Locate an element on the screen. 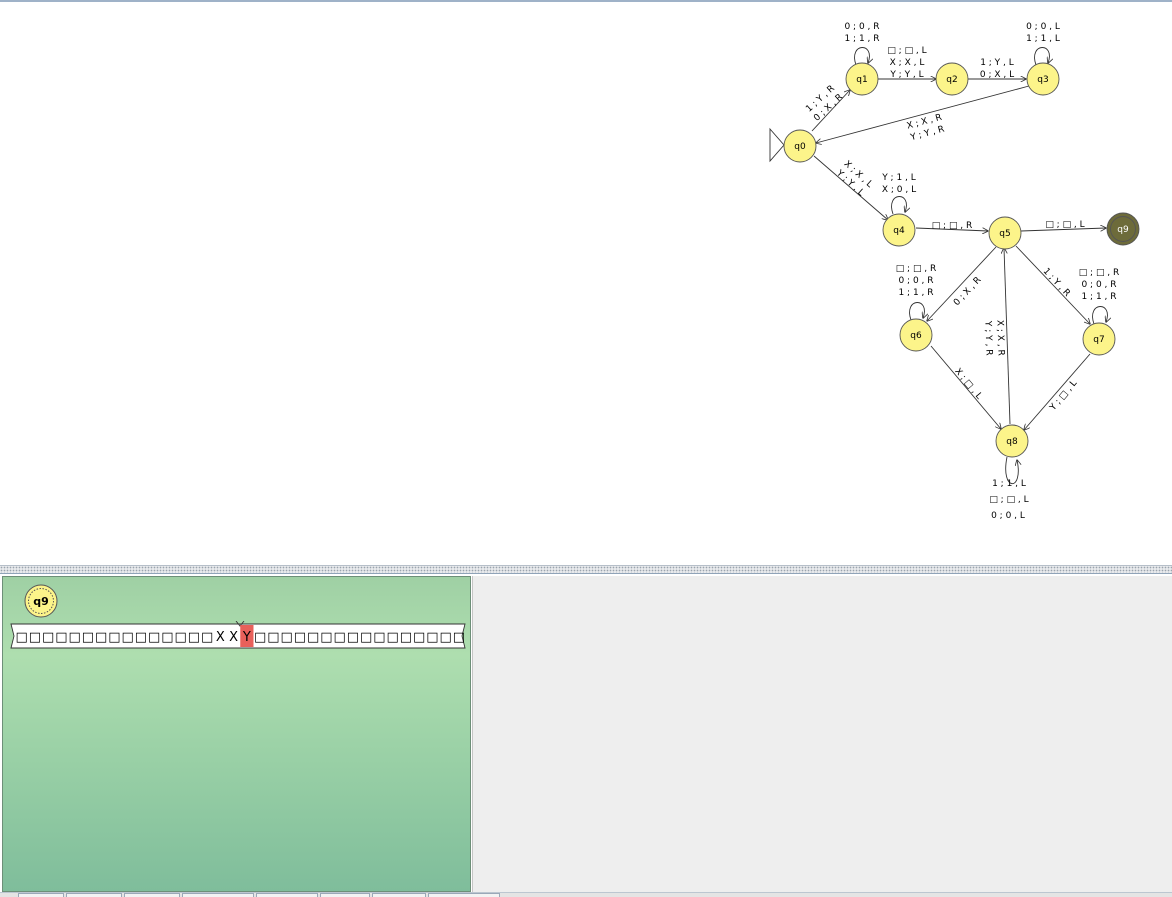 The width and height of the screenshot is (1172, 897). edge-q5-q6 is located at coordinates (962, 283).